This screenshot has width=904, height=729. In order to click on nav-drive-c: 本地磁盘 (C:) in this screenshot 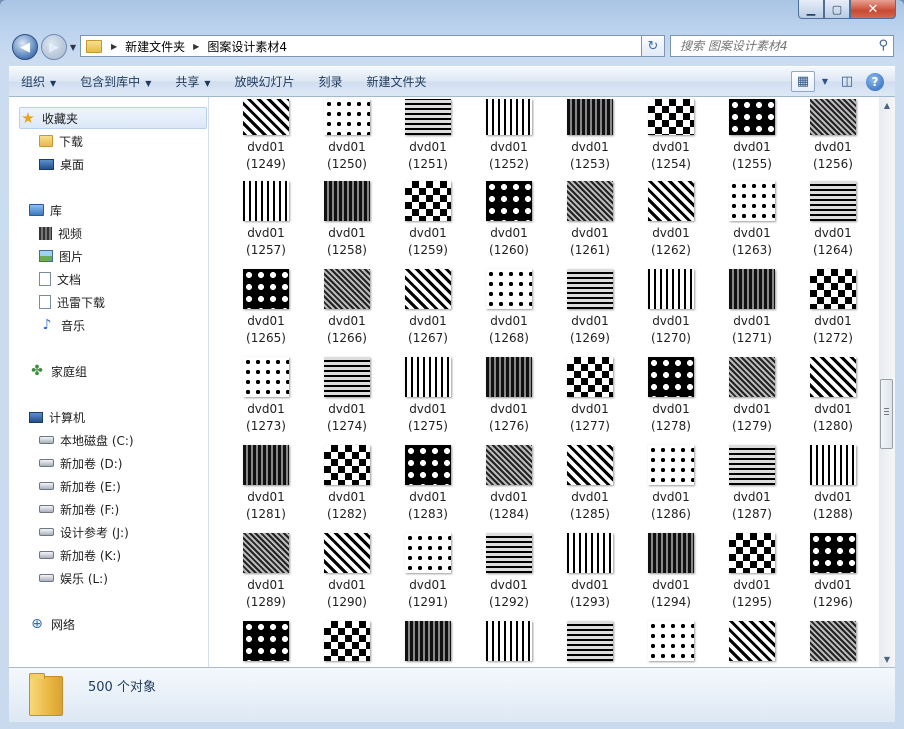, I will do `click(86, 440)`.